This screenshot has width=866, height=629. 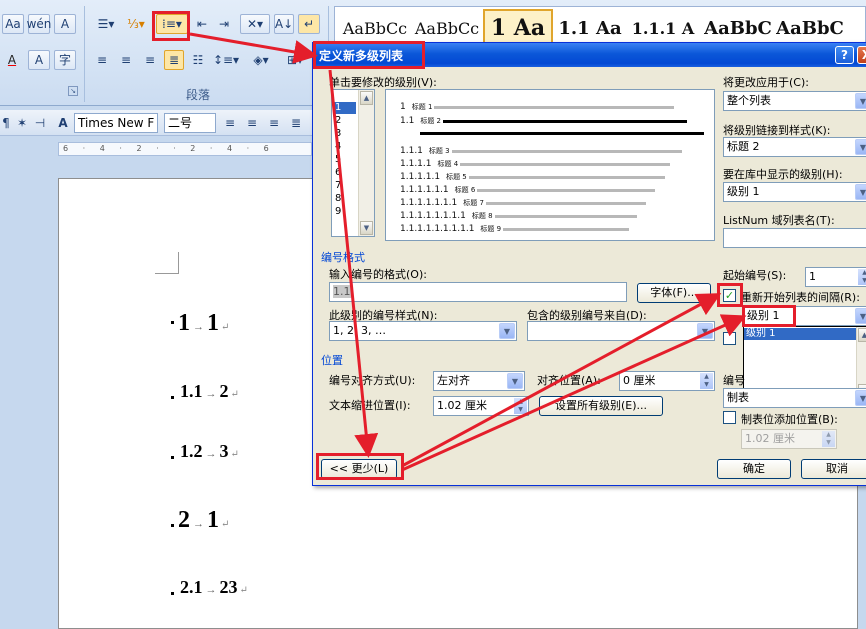 What do you see at coordinates (12, 60) in the screenshot?
I see `font-color-icon: A` at bounding box center [12, 60].